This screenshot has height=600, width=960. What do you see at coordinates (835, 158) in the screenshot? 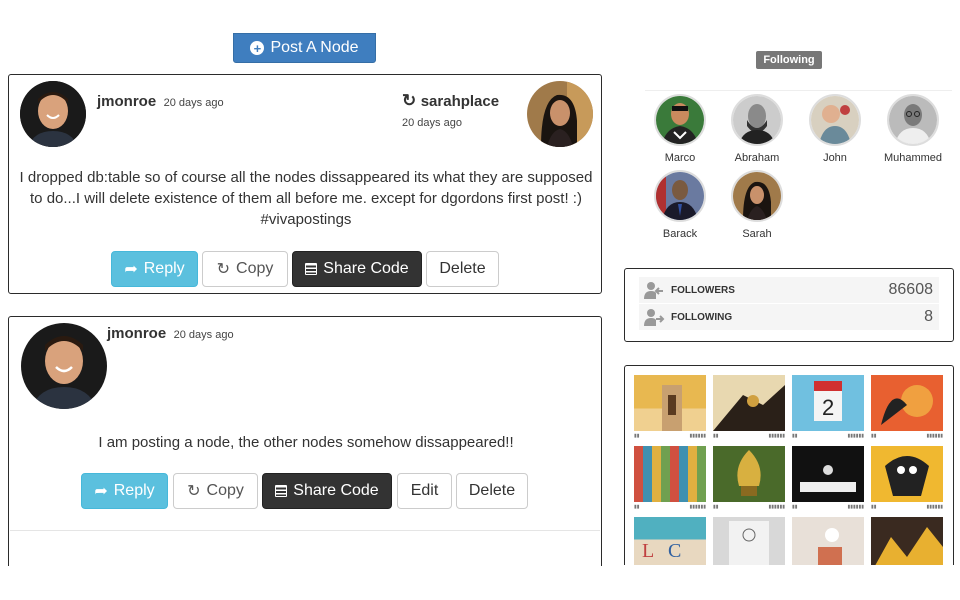
I see `friend-name: John` at bounding box center [835, 158].